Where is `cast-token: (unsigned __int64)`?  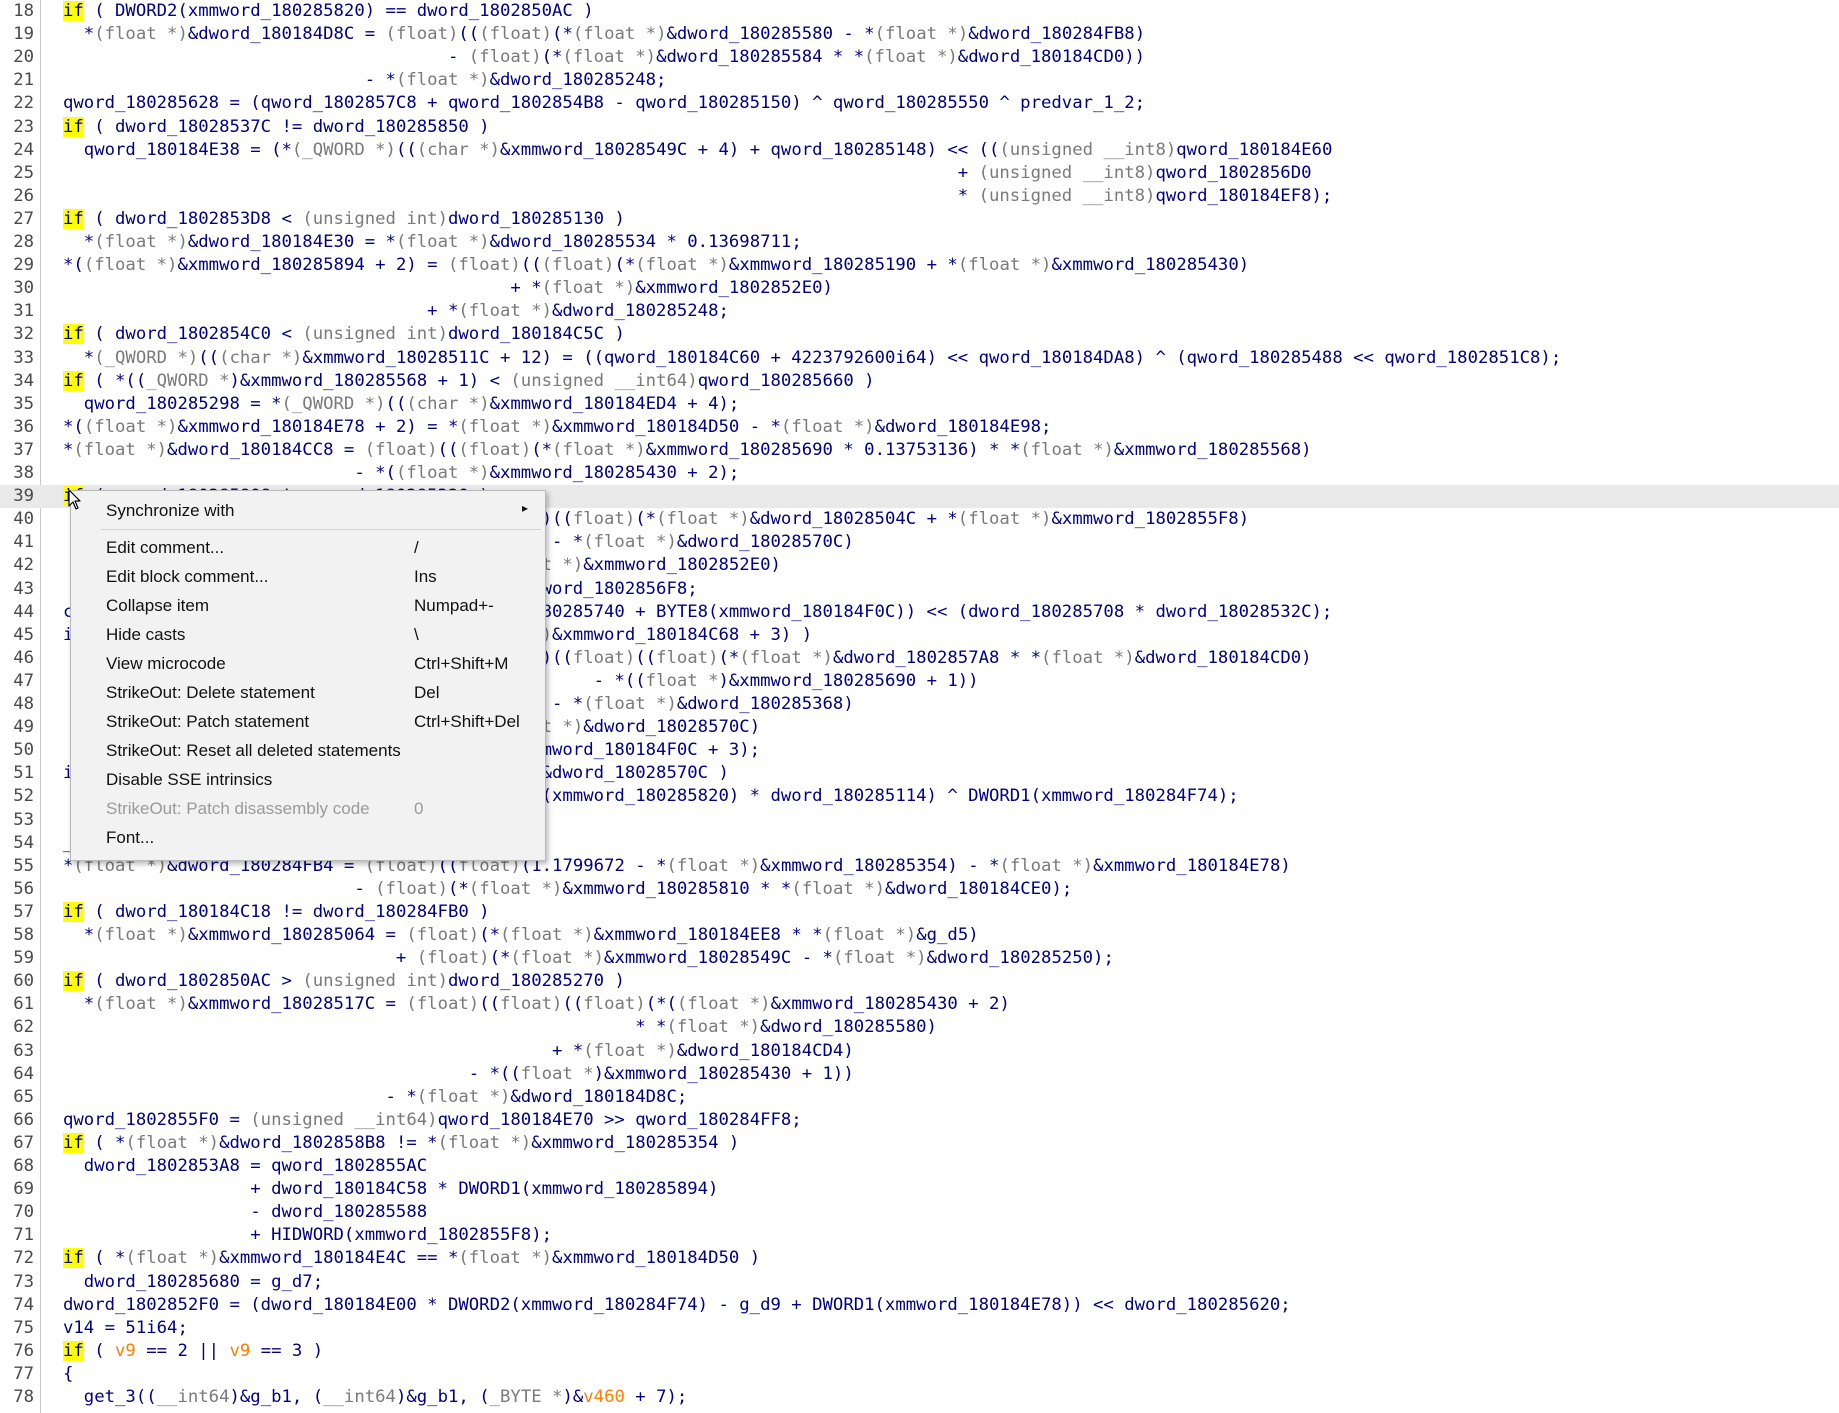
cast-token: (unsigned __int64) is located at coordinates (603, 381).